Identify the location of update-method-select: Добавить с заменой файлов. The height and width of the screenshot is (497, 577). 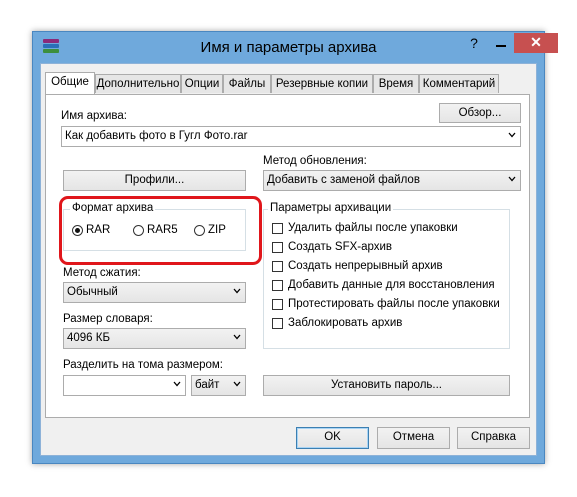
(392, 180).